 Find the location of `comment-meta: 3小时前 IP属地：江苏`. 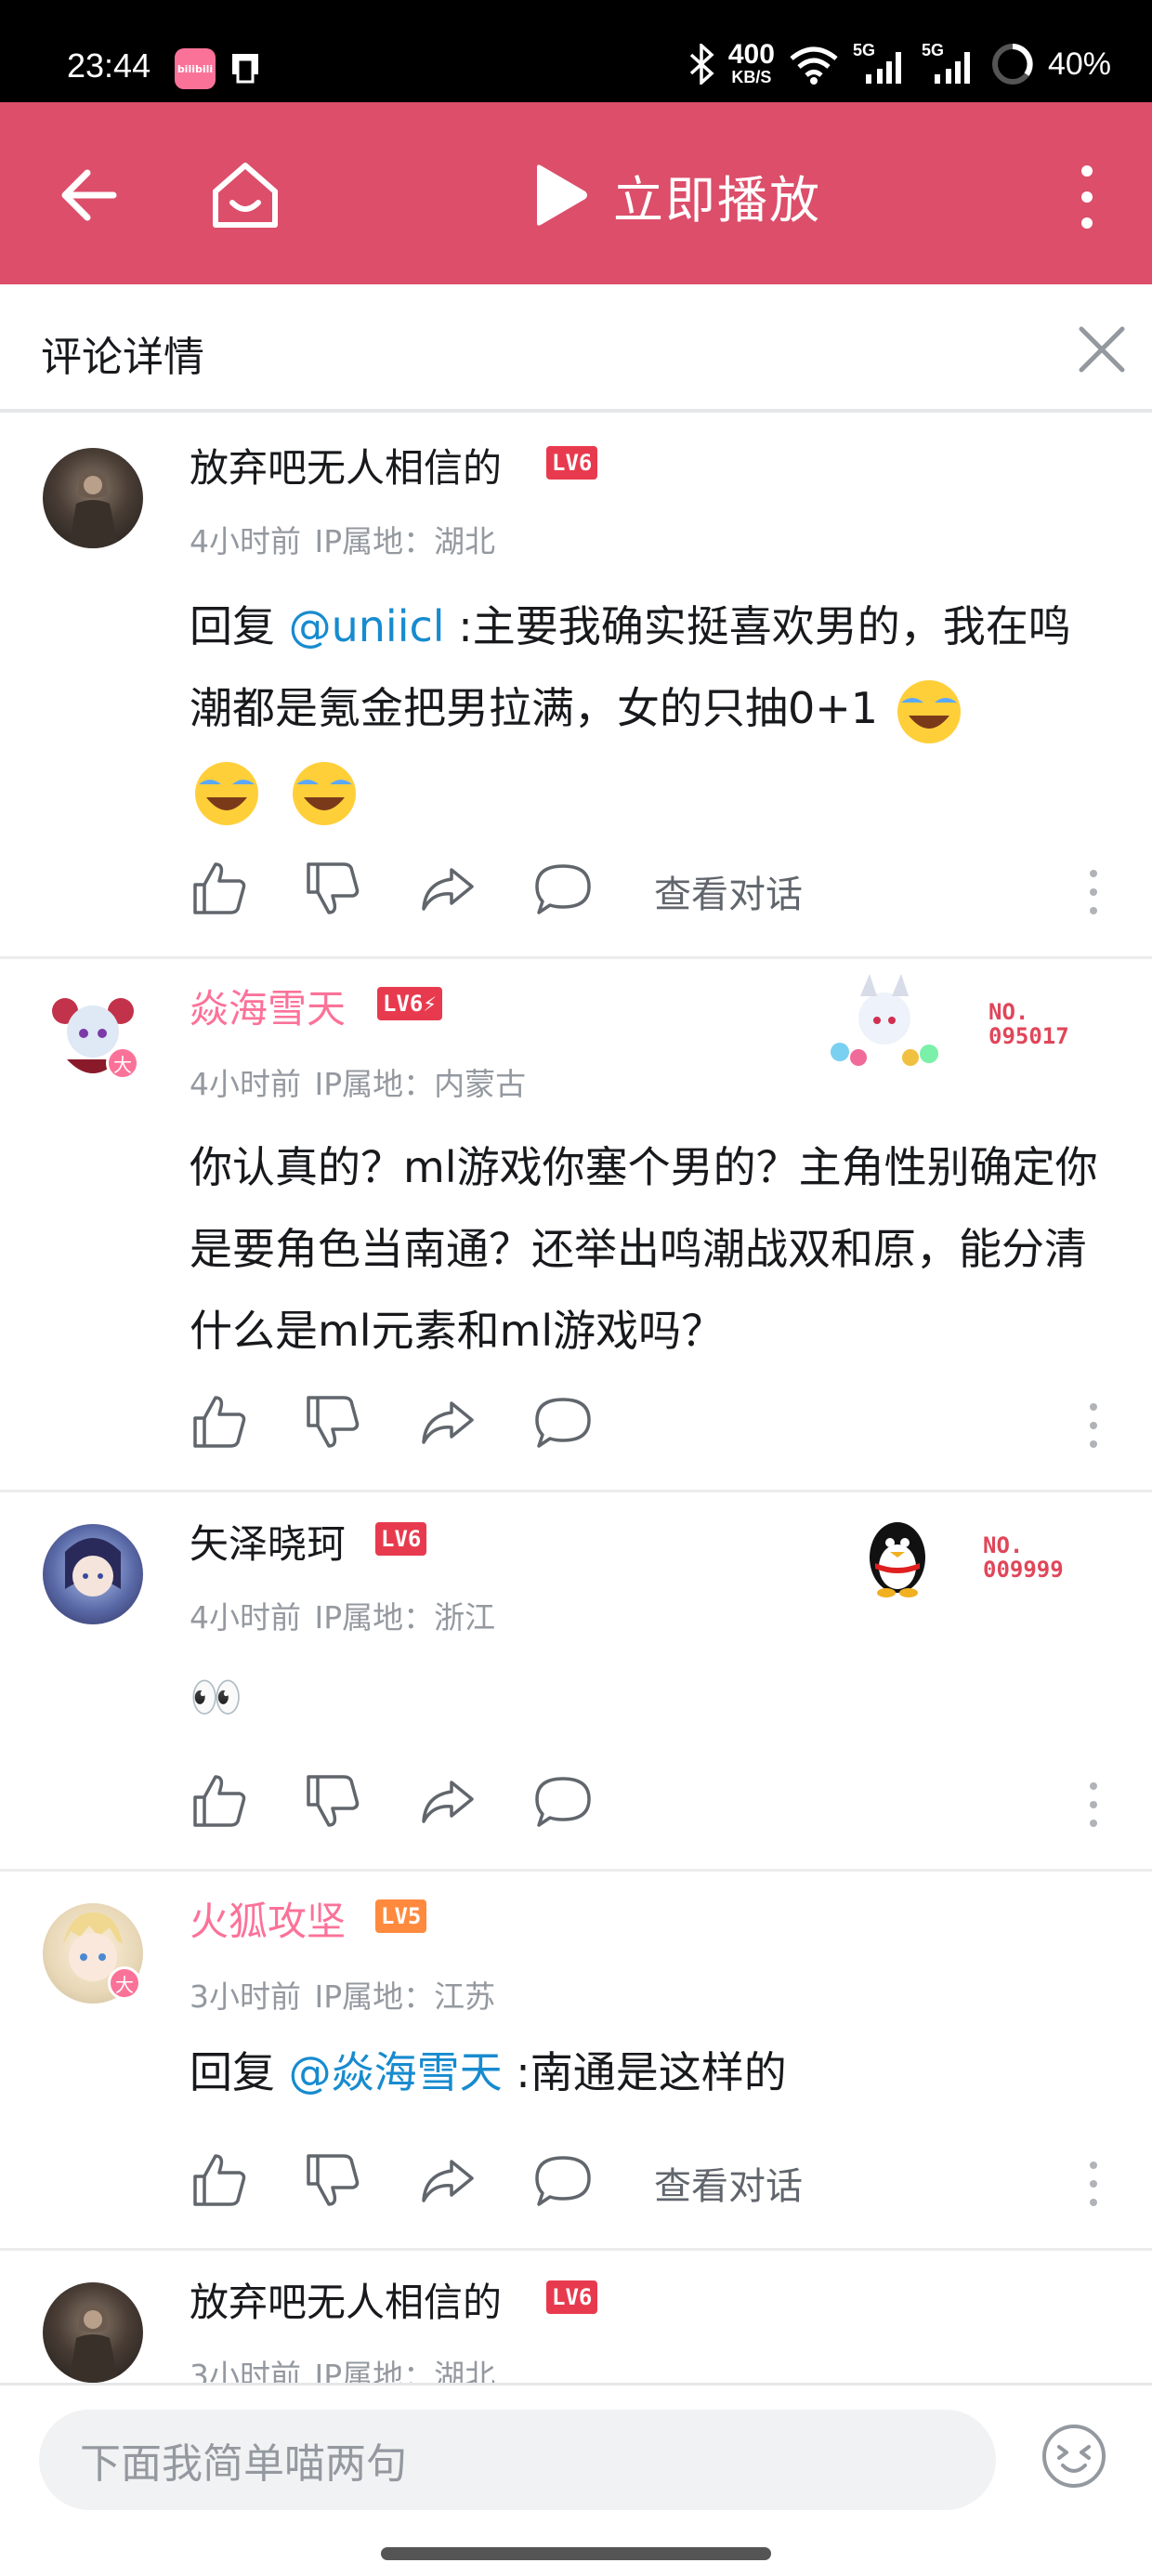

comment-meta: 3小时前 IP属地：江苏 is located at coordinates (342, 1994).